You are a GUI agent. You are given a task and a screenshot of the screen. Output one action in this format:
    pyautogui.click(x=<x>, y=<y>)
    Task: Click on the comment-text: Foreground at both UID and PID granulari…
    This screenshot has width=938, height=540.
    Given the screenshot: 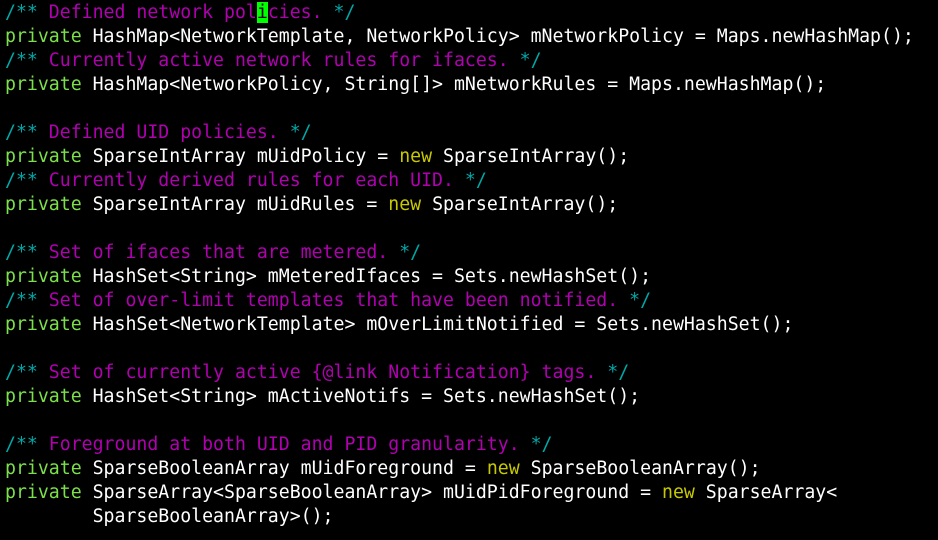 What is the action you would take?
    pyautogui.click(x=278, y=444)
    